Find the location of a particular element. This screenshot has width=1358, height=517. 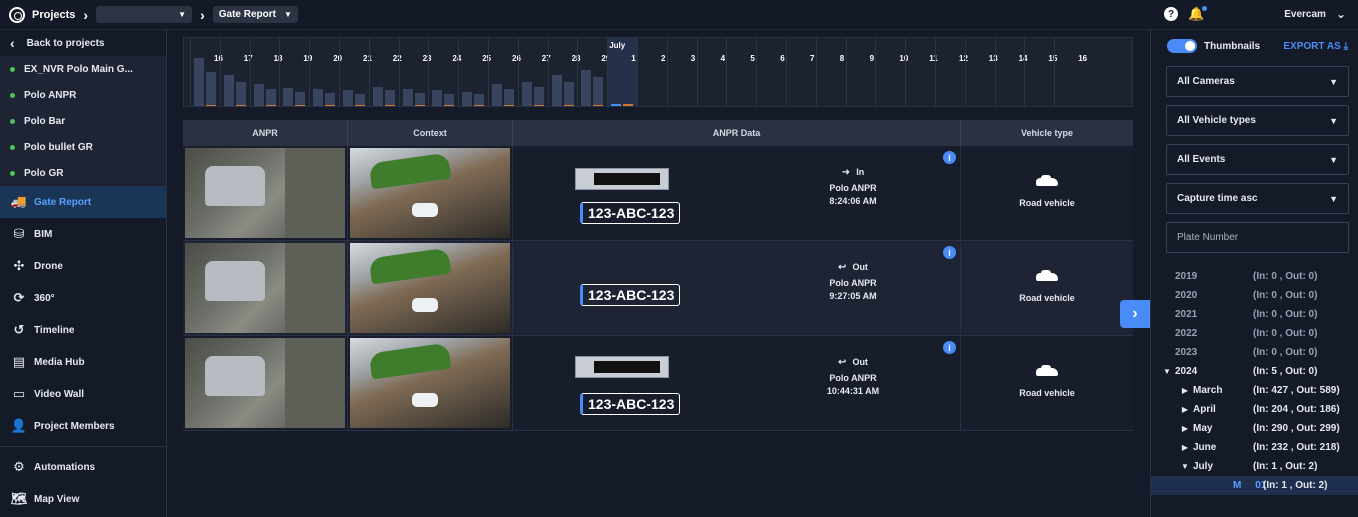

nav-label: Gate Report is located at coordinates (63, 202).